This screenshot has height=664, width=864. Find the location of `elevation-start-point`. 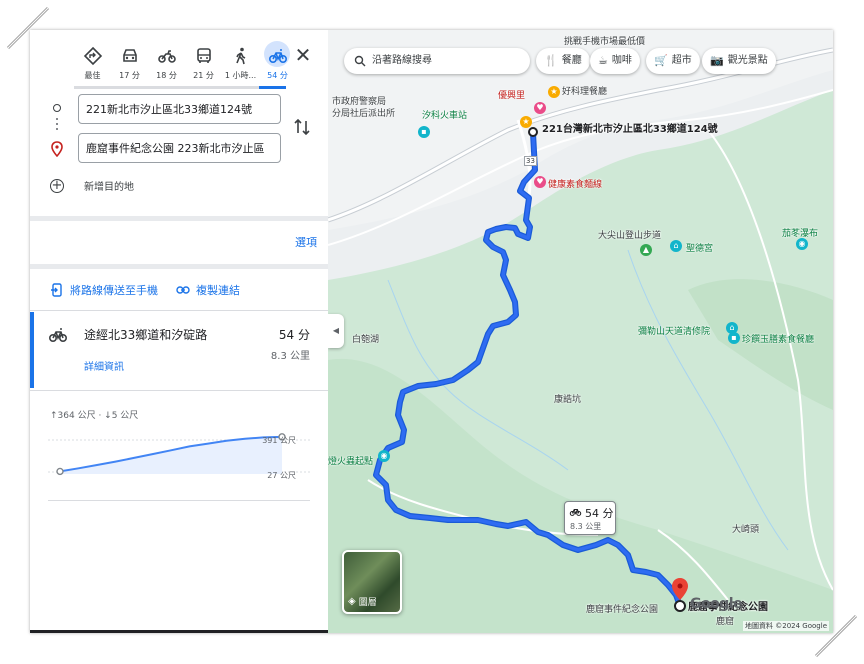

elevation-start-point is located at coordinates (60, 471).